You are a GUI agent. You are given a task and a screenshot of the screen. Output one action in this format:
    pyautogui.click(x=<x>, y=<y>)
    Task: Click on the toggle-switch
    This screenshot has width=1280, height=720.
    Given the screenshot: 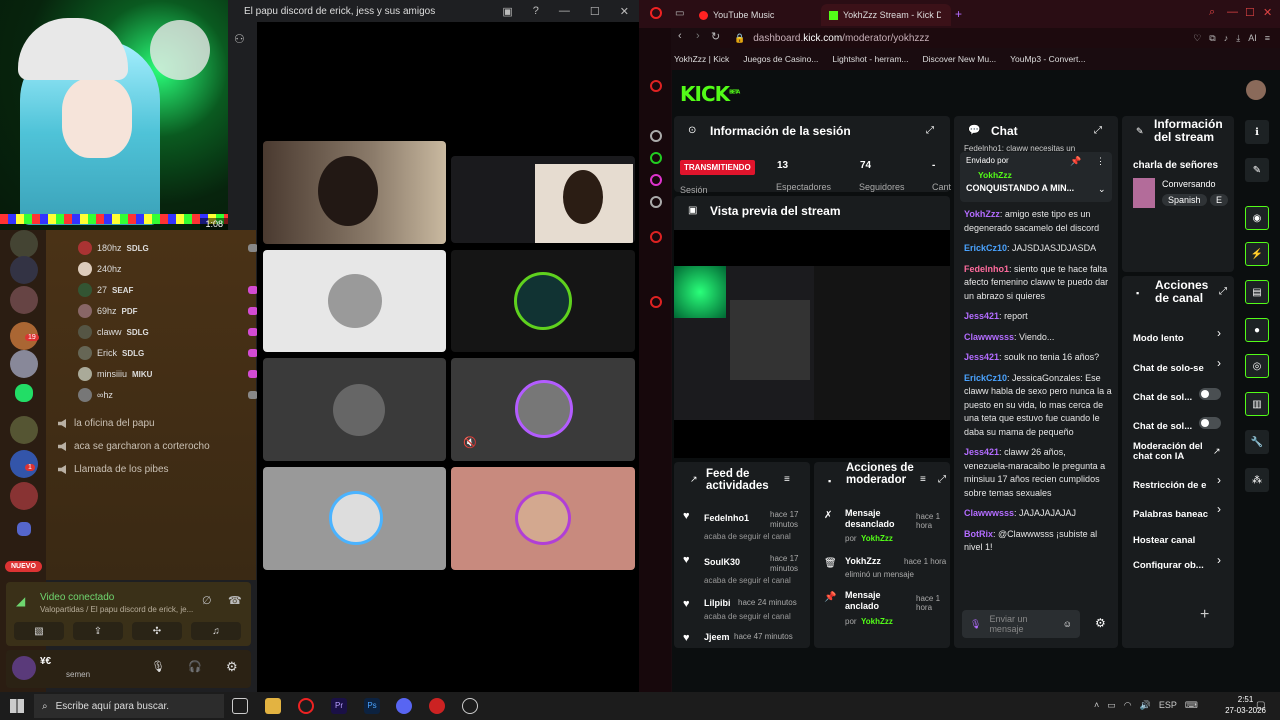 What is the action you would take?
    pyautogui.click(x=1210, y=423)
    